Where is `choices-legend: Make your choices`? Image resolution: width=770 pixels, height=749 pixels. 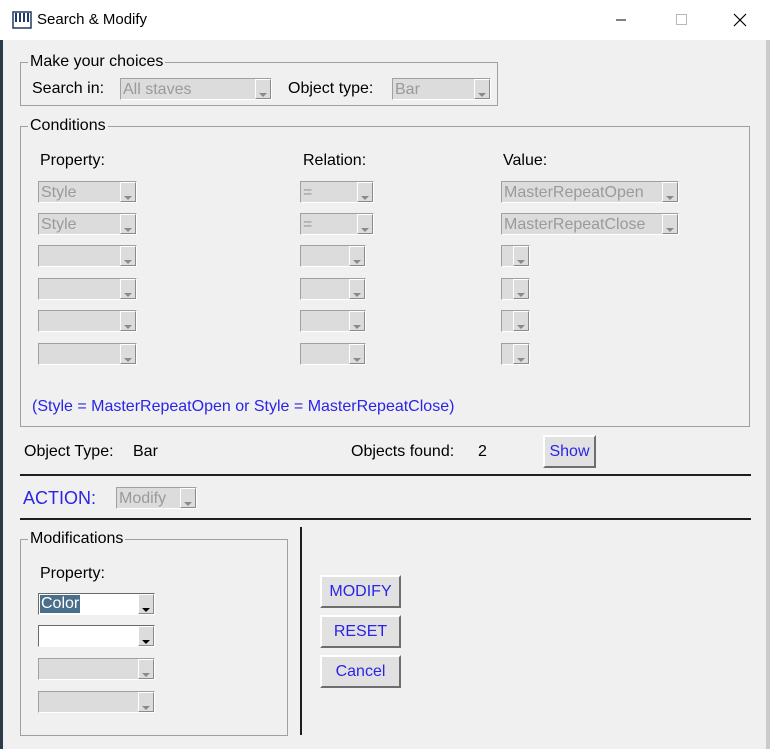
choices-legend: Make your choices is located at coordinates (97, 62).